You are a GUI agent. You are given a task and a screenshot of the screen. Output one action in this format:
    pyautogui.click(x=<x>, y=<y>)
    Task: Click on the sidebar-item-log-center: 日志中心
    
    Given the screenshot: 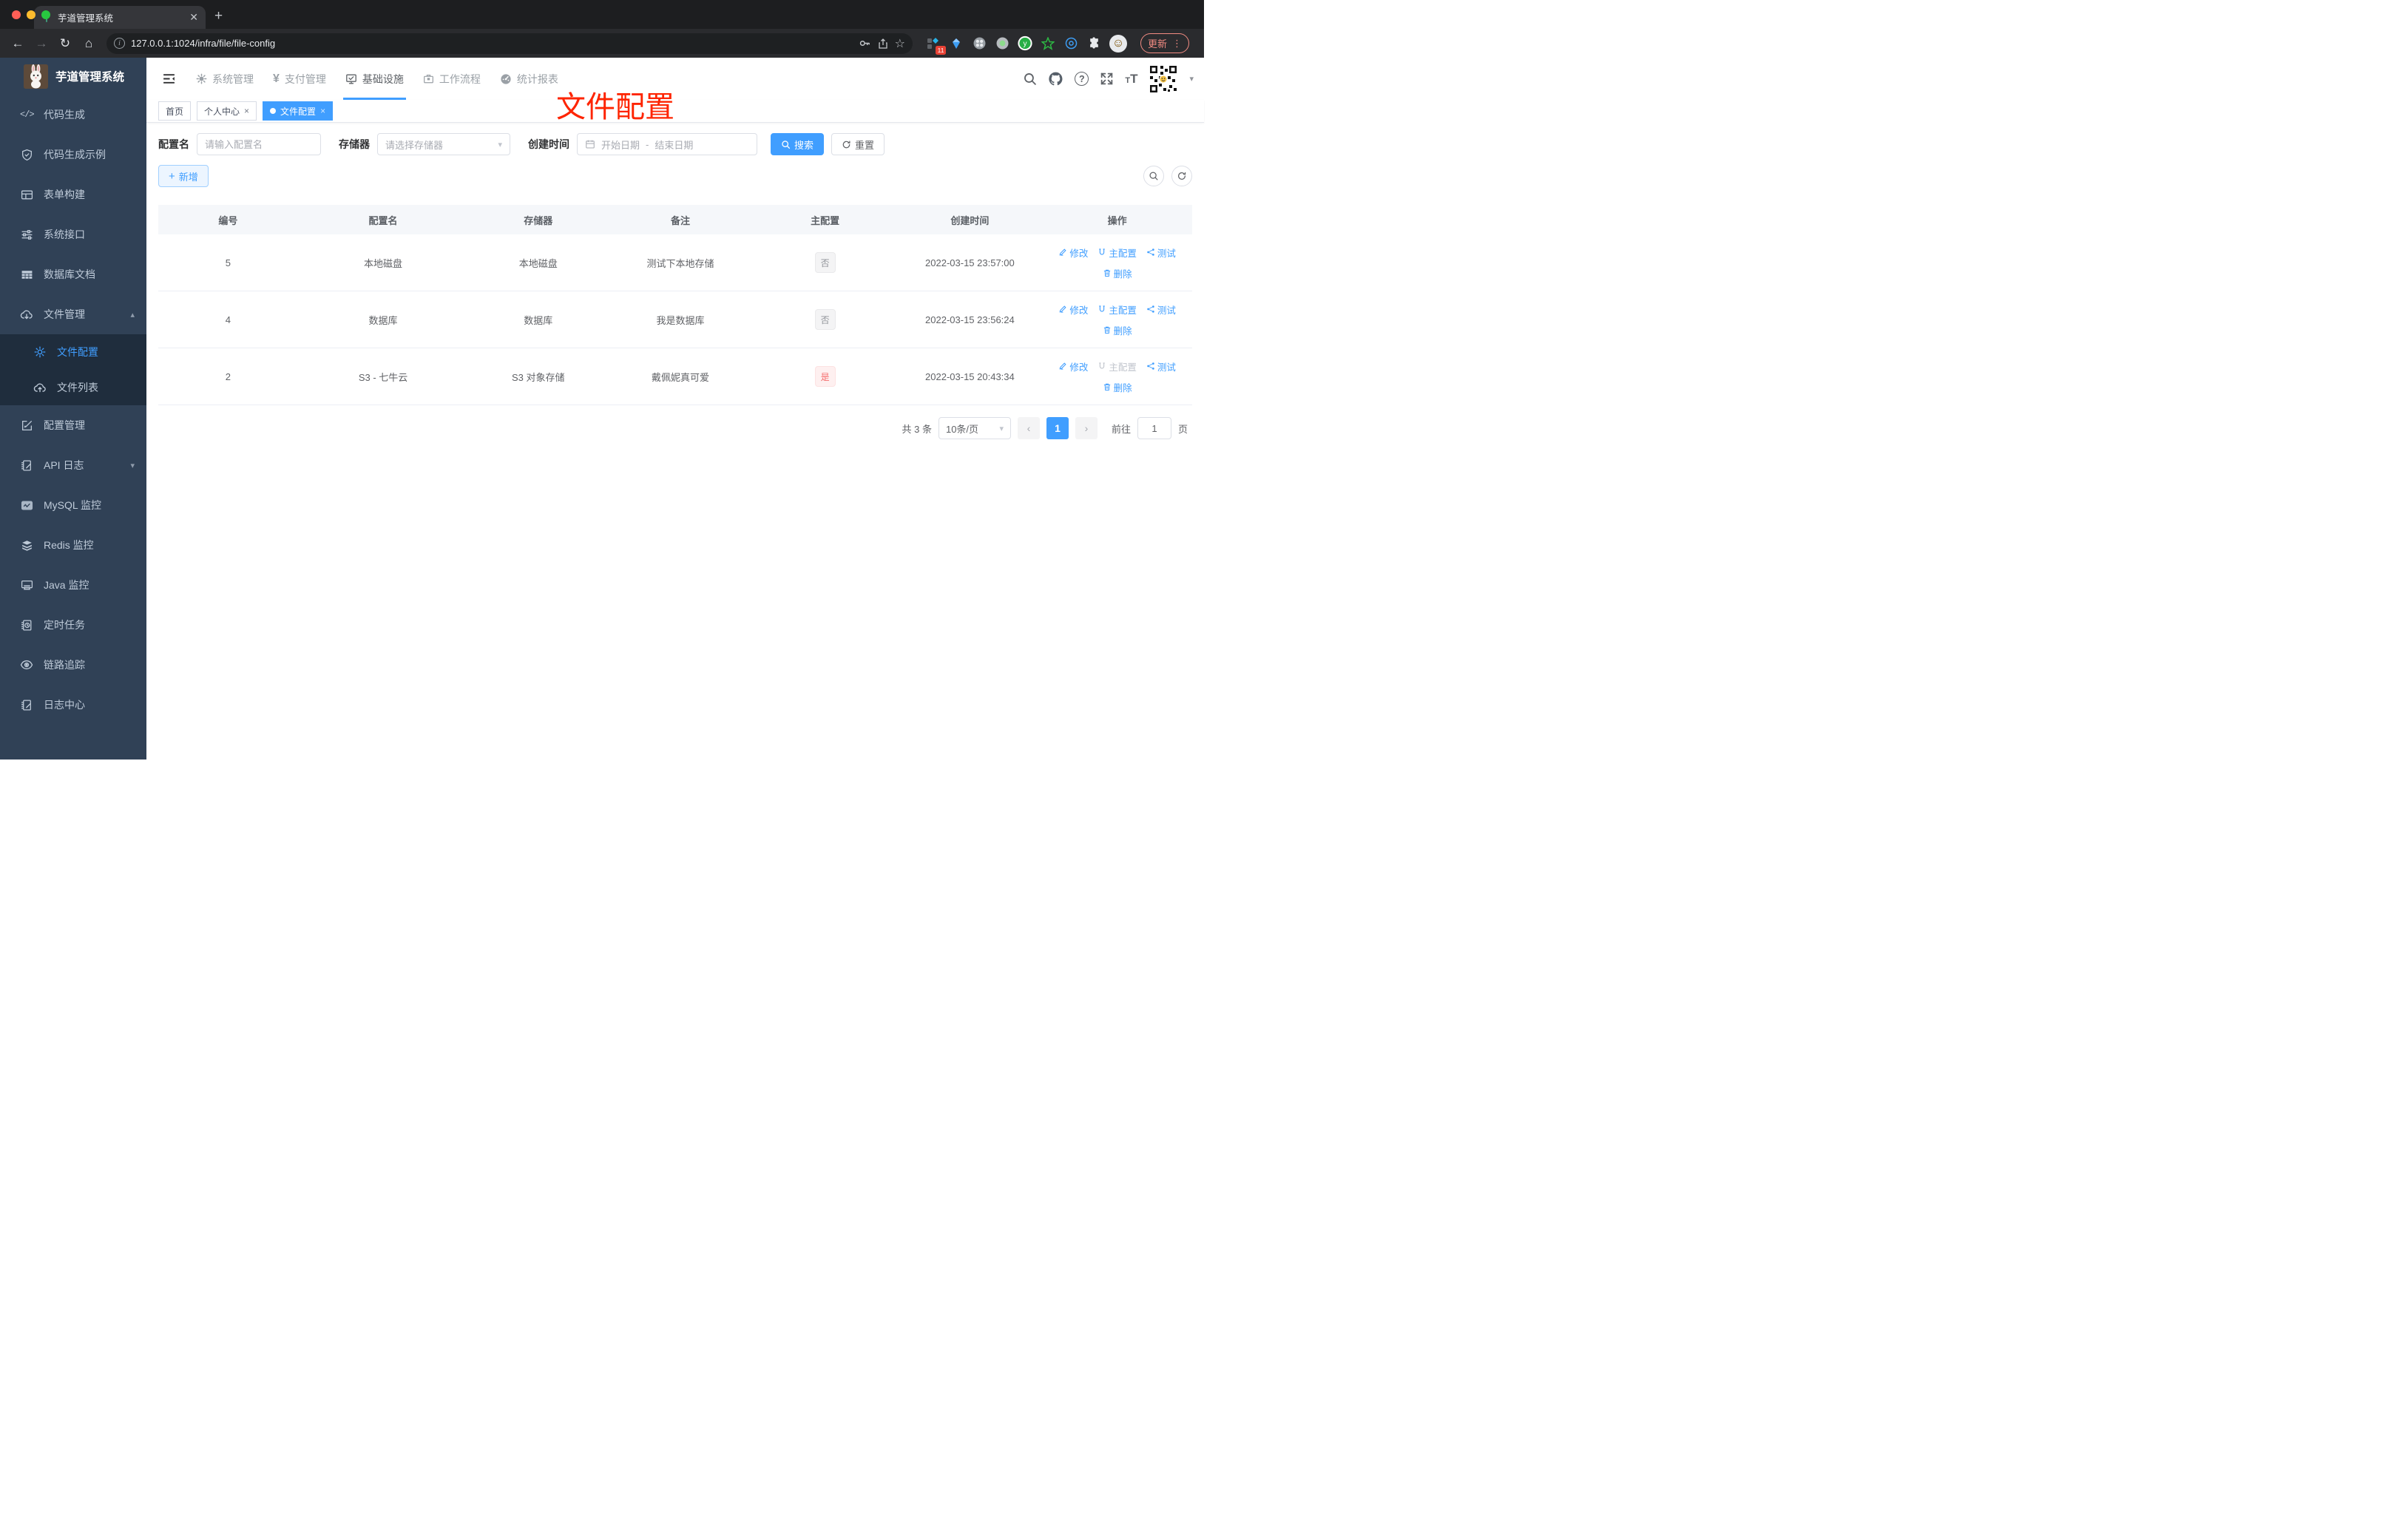 What is the action you would take?
    pyautogui.click(x=73, y=705)
    